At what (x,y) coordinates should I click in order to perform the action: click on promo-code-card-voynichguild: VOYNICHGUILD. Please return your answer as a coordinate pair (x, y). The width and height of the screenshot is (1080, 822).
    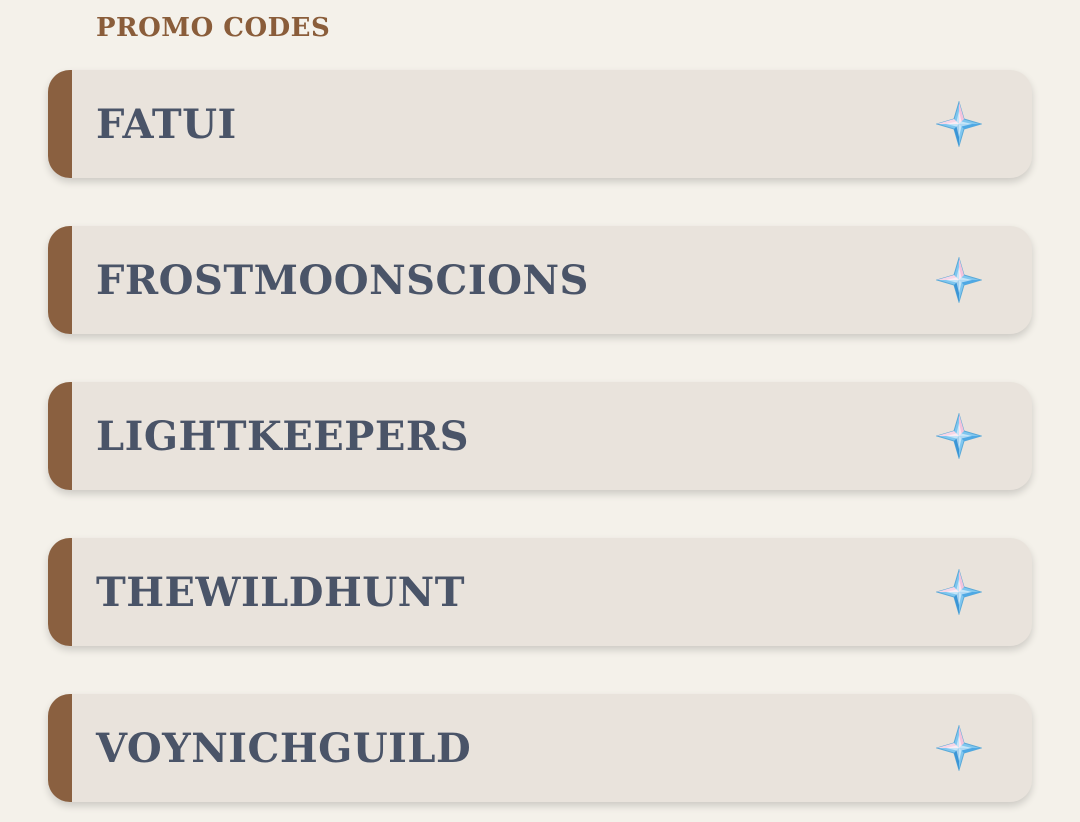
    Looking at the image, I should click on (540, 748).